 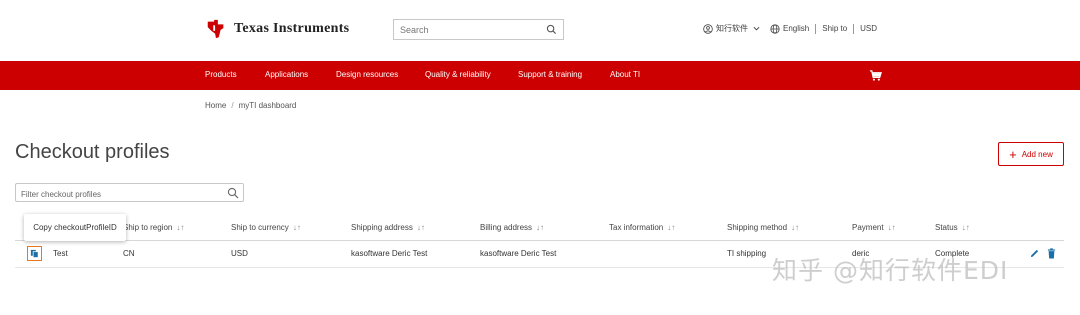 I want to click on column-label: Shipping method, so click(x=757, y=227).